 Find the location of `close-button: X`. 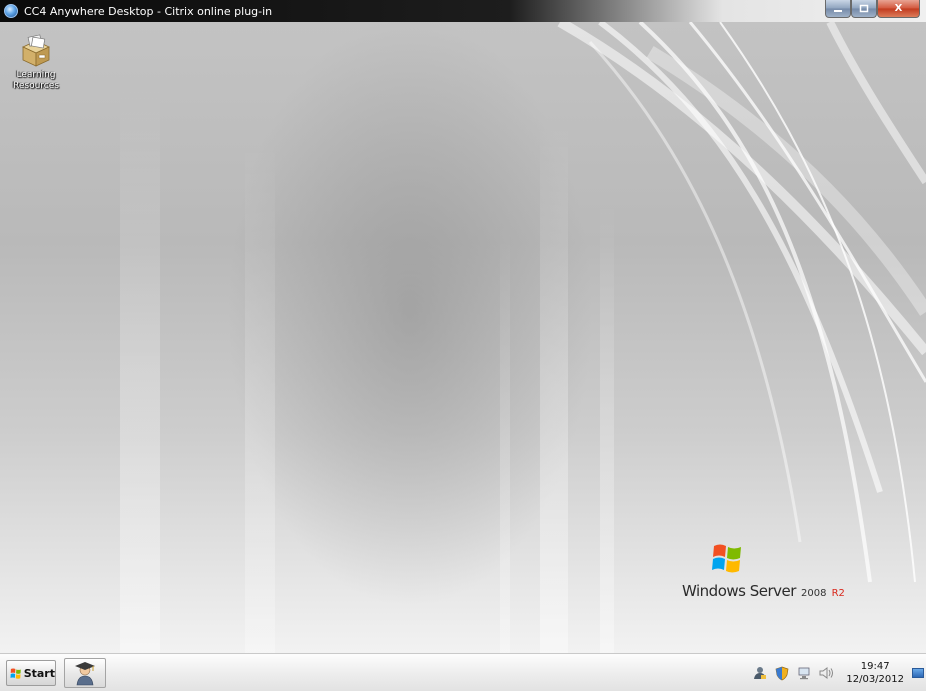

close-button: X is located at coordinates (898, 9).